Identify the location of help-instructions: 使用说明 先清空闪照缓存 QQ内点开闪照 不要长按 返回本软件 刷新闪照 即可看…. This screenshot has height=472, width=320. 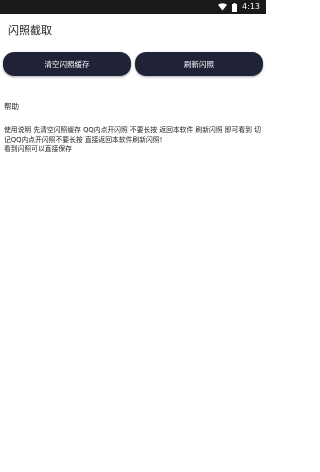
(133, 140).